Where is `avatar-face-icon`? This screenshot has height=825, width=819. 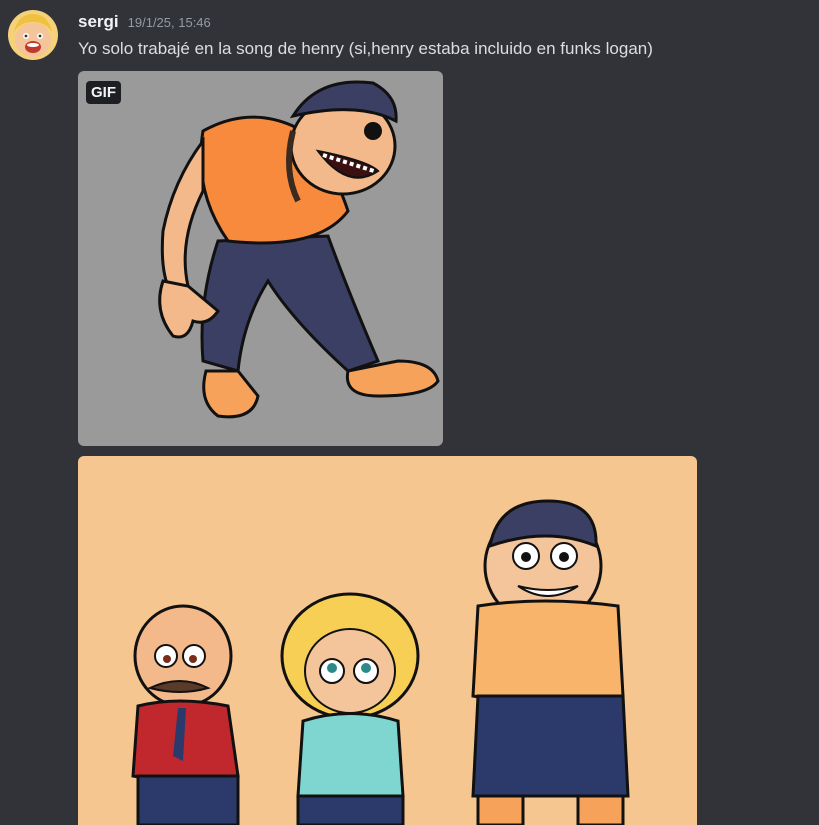
avatar-face-icon is located at coordinates (33, 35).